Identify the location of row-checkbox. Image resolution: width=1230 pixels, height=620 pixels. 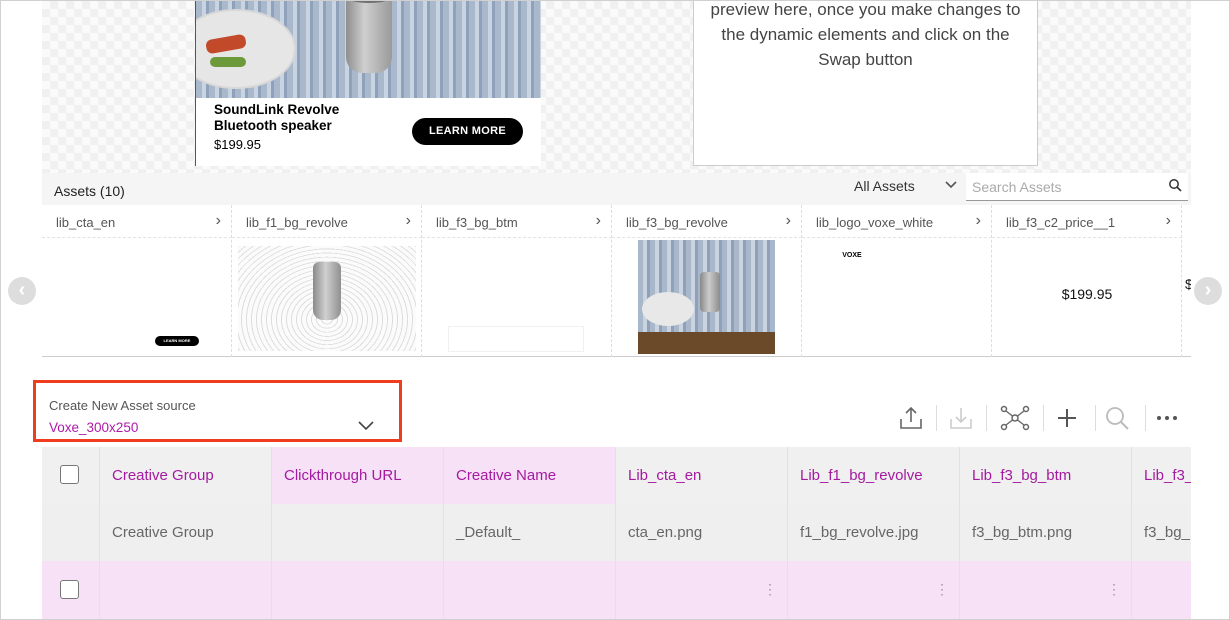
(69, 590).